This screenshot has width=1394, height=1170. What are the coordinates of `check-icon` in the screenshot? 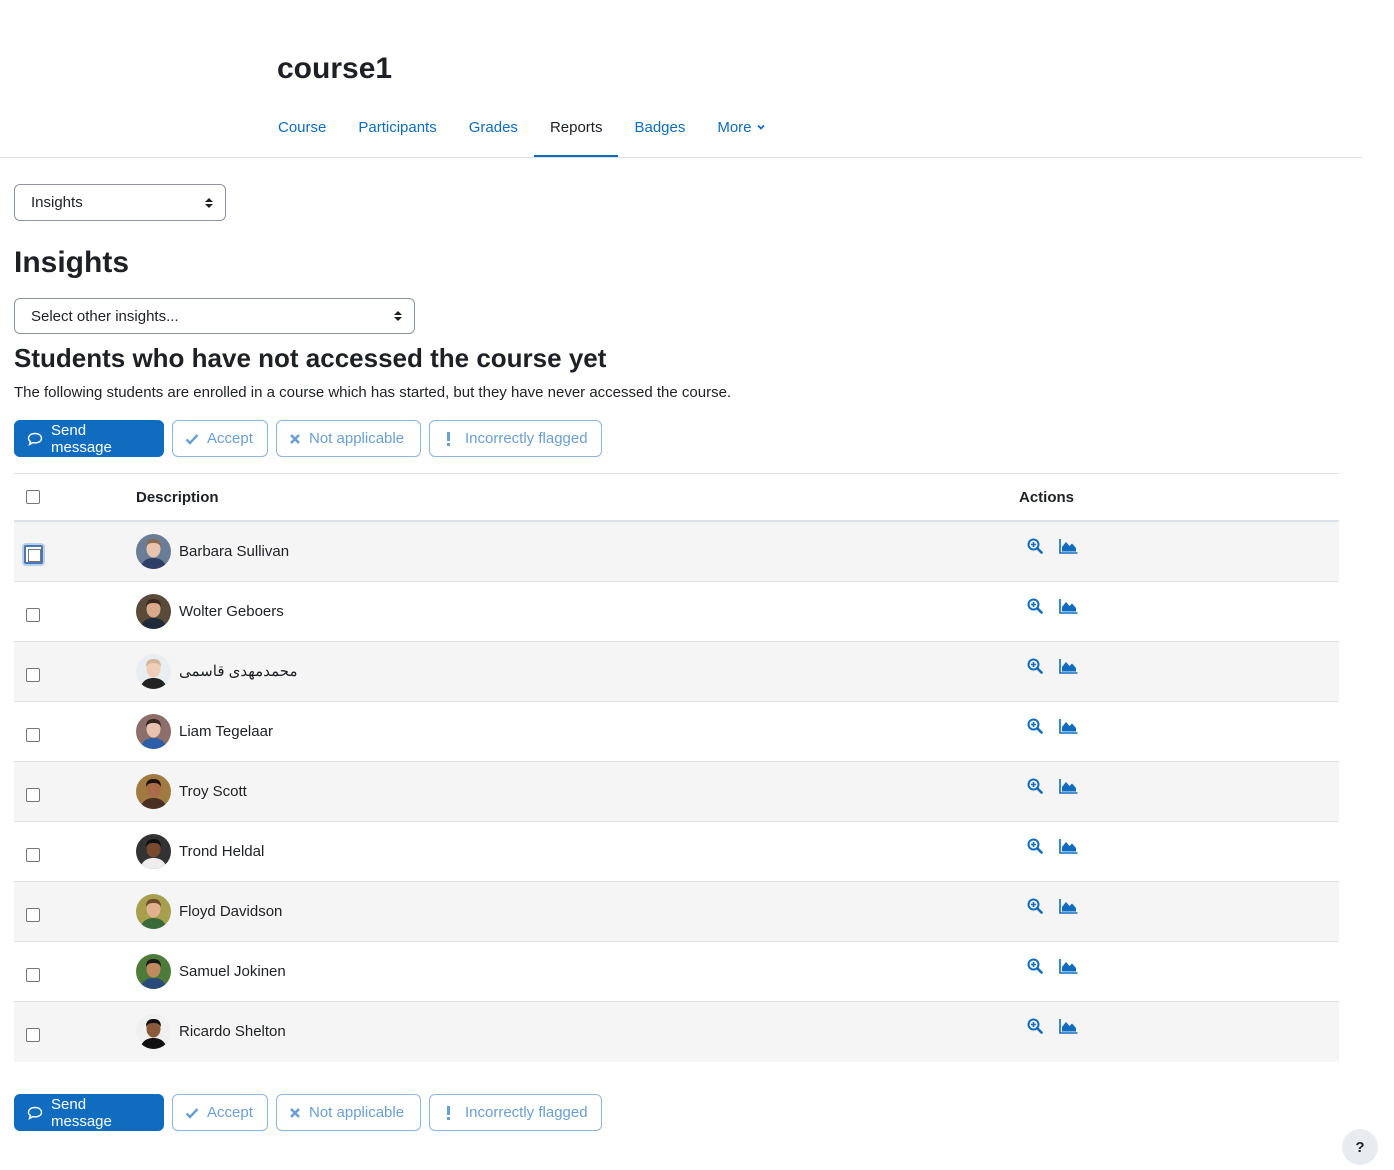 It's located at (192, 439).